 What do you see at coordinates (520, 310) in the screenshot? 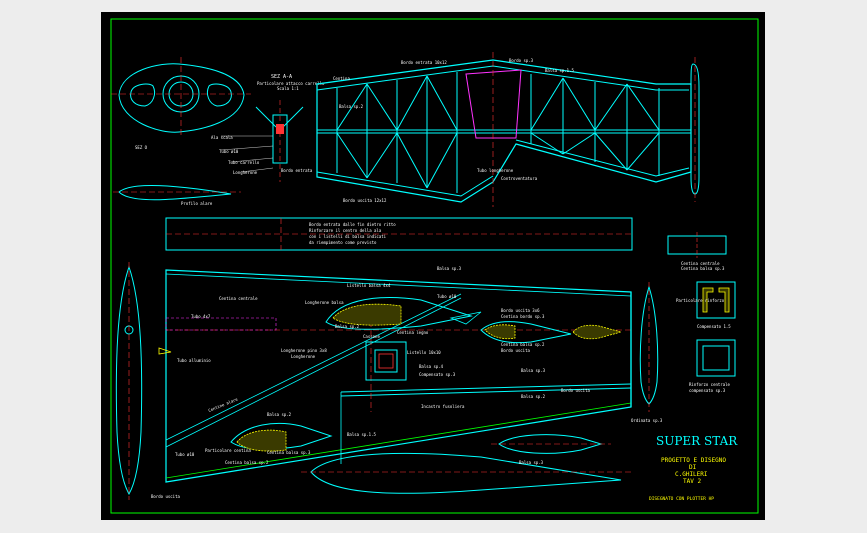
I see `label-bordo-uscita-2: Bordo uscita 3x6` at bounding box center [520, 310].